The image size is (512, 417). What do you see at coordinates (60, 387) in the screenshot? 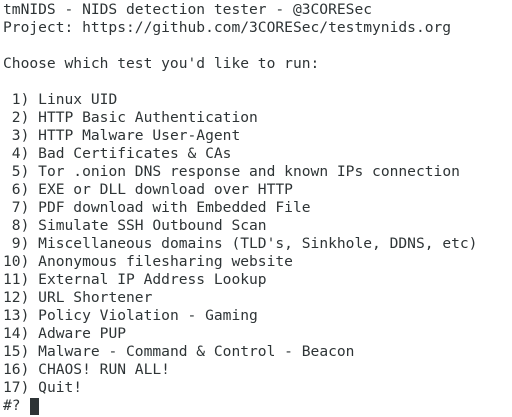
I see `menu-item-label: Quit!` at bounding box center [60, 387].